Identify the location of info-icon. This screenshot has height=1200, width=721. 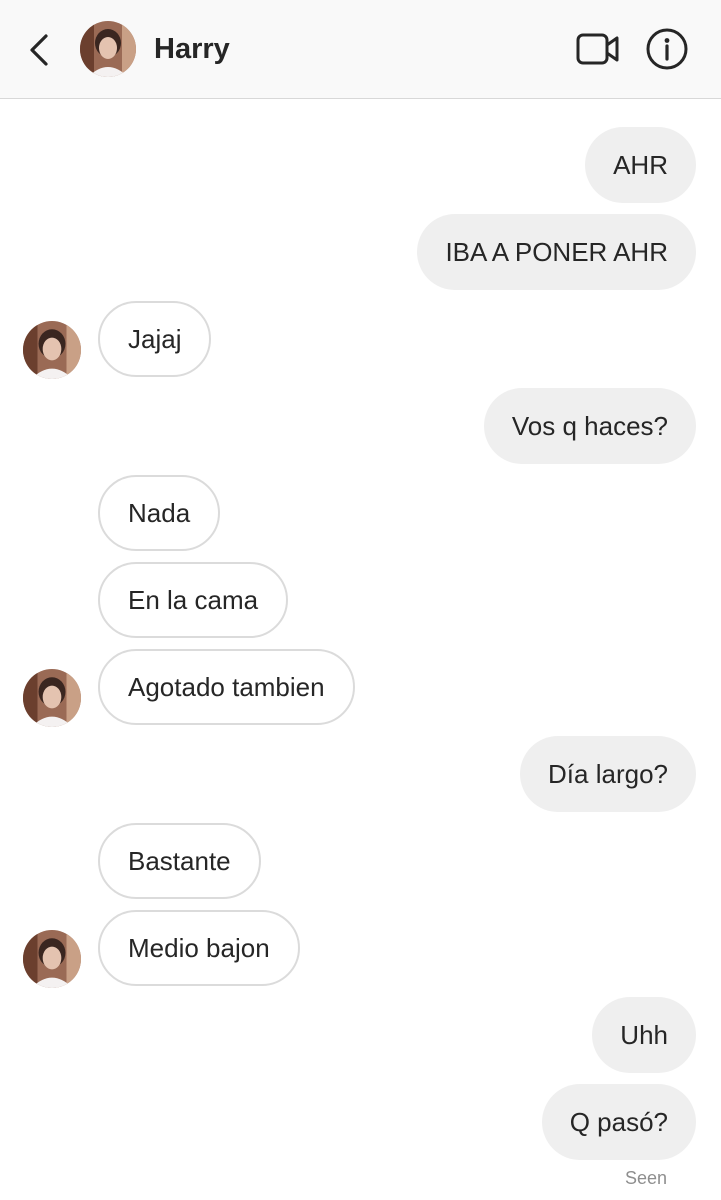
(667, 49).